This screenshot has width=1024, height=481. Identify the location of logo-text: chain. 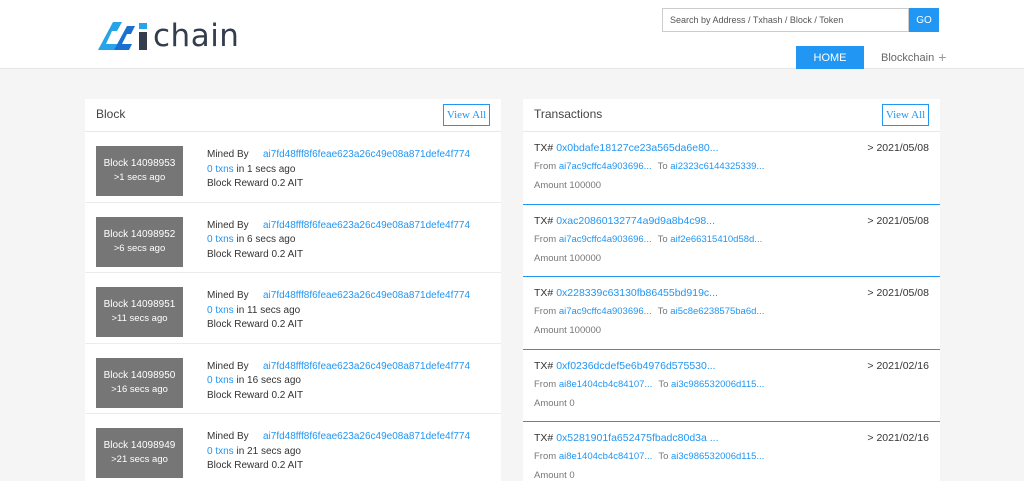
(196, 36).